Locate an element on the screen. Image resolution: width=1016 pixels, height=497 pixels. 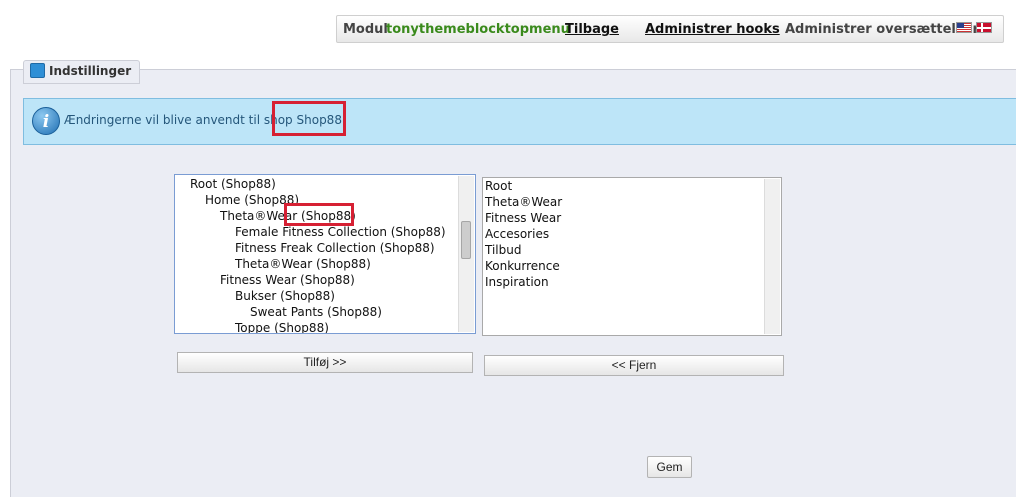
available-list-scrollbar is located at coordinates (466, 254).